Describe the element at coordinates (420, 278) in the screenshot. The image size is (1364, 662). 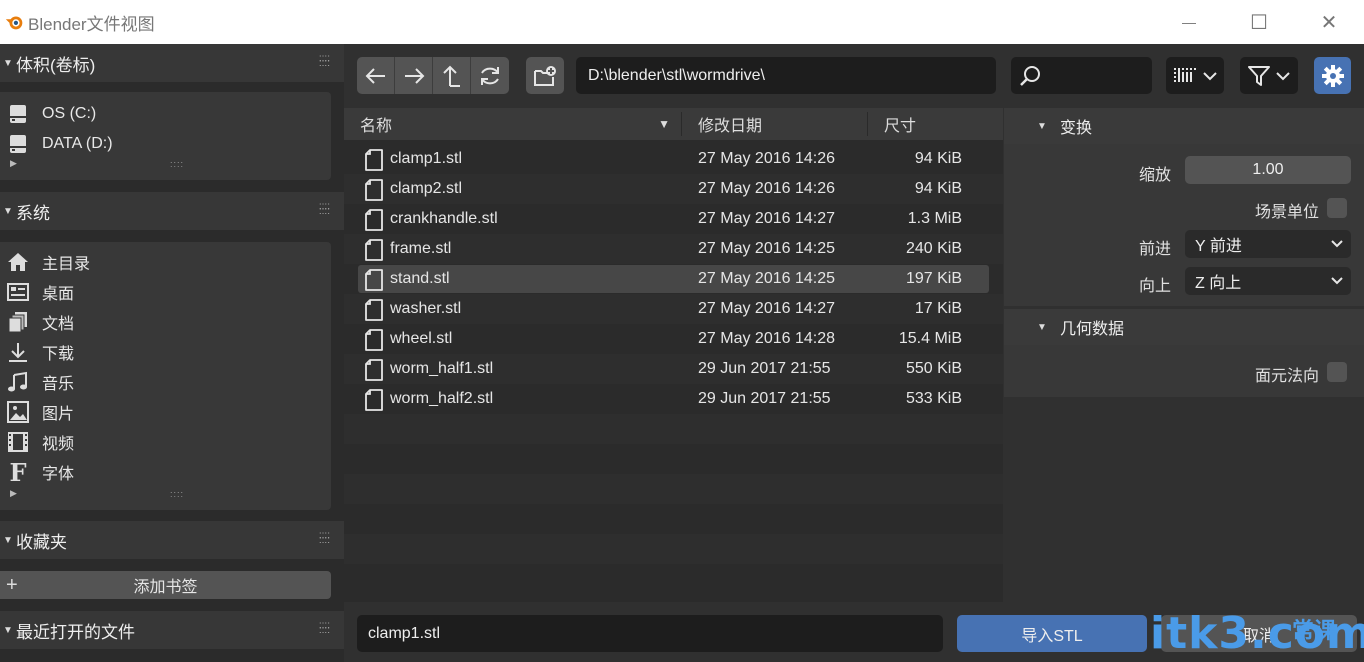
I see `file-name: stand.stl` at that location.